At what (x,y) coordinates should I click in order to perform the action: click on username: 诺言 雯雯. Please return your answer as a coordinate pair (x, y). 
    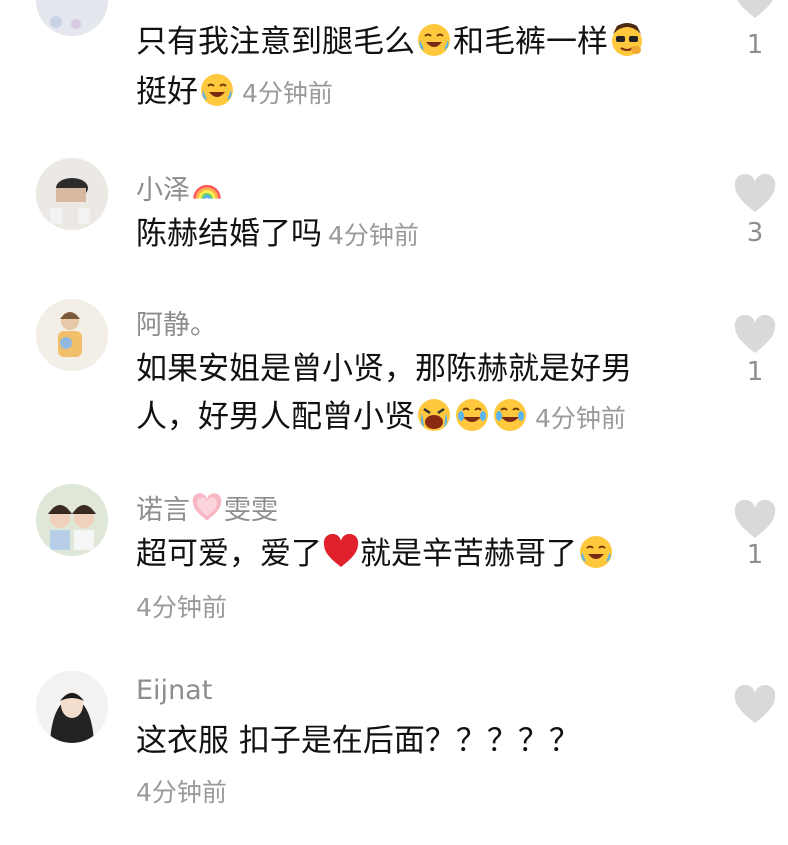
    Looking at the image, I should click on (207, 507).